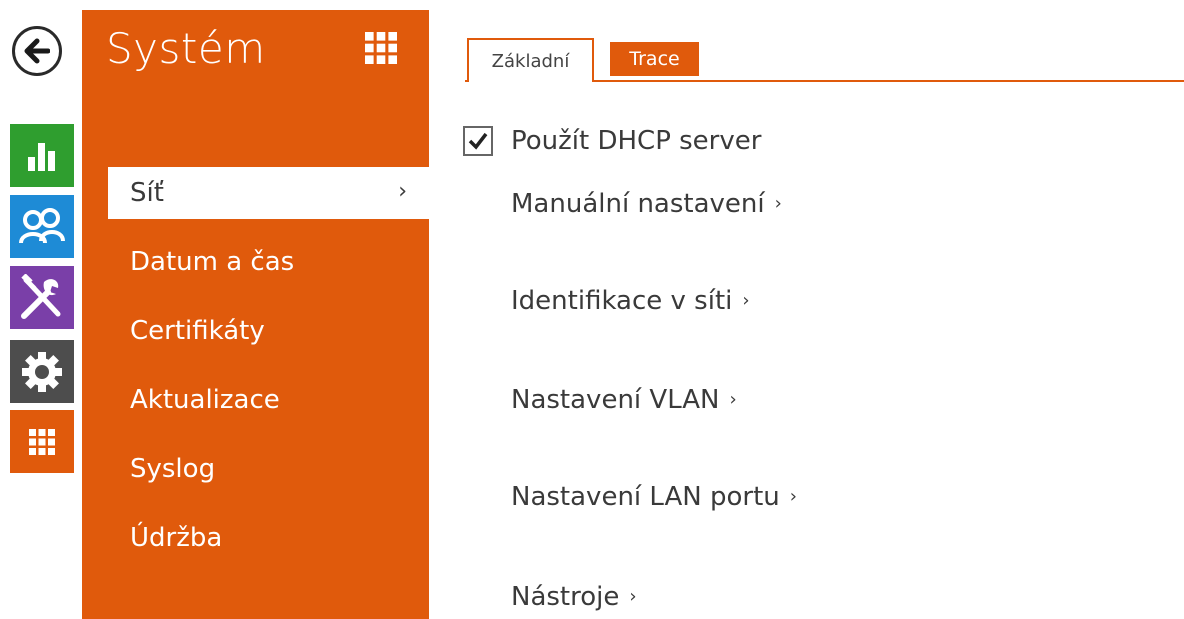 The height and width of the screenshot is (619, 1184). Describe the element at coordinates (622, 301) in the screenshot. I see `section-label: Identifikace v síti` at that location.